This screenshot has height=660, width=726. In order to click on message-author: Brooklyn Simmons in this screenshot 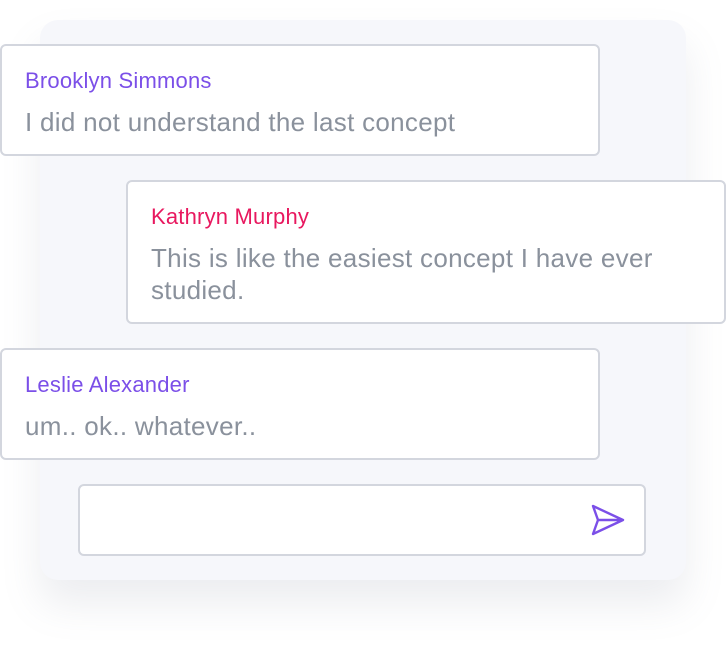, I will do `click(118, 80)`.